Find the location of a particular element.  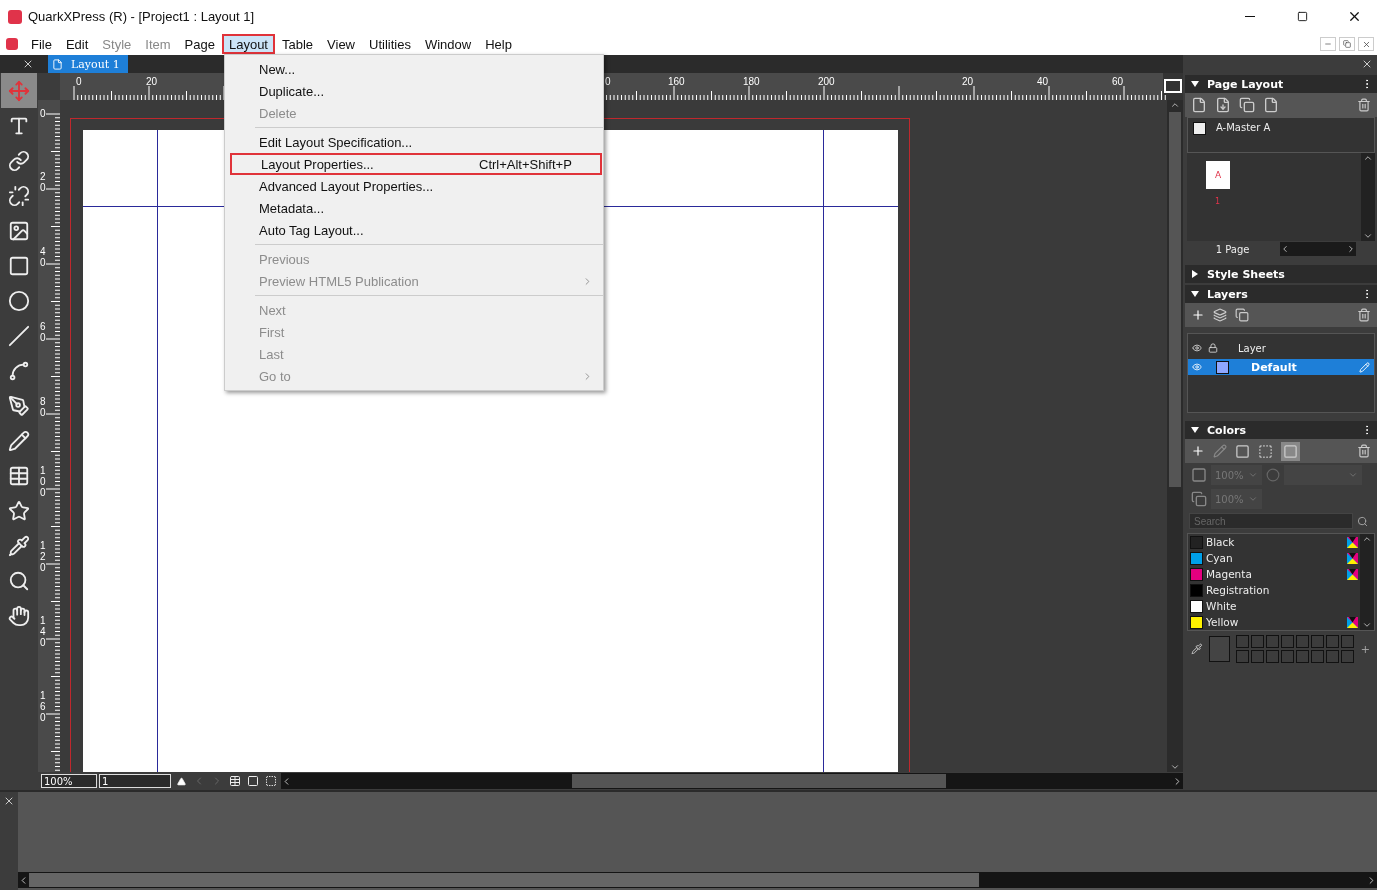

ellipse-icon is located at coordinates (19, 300).